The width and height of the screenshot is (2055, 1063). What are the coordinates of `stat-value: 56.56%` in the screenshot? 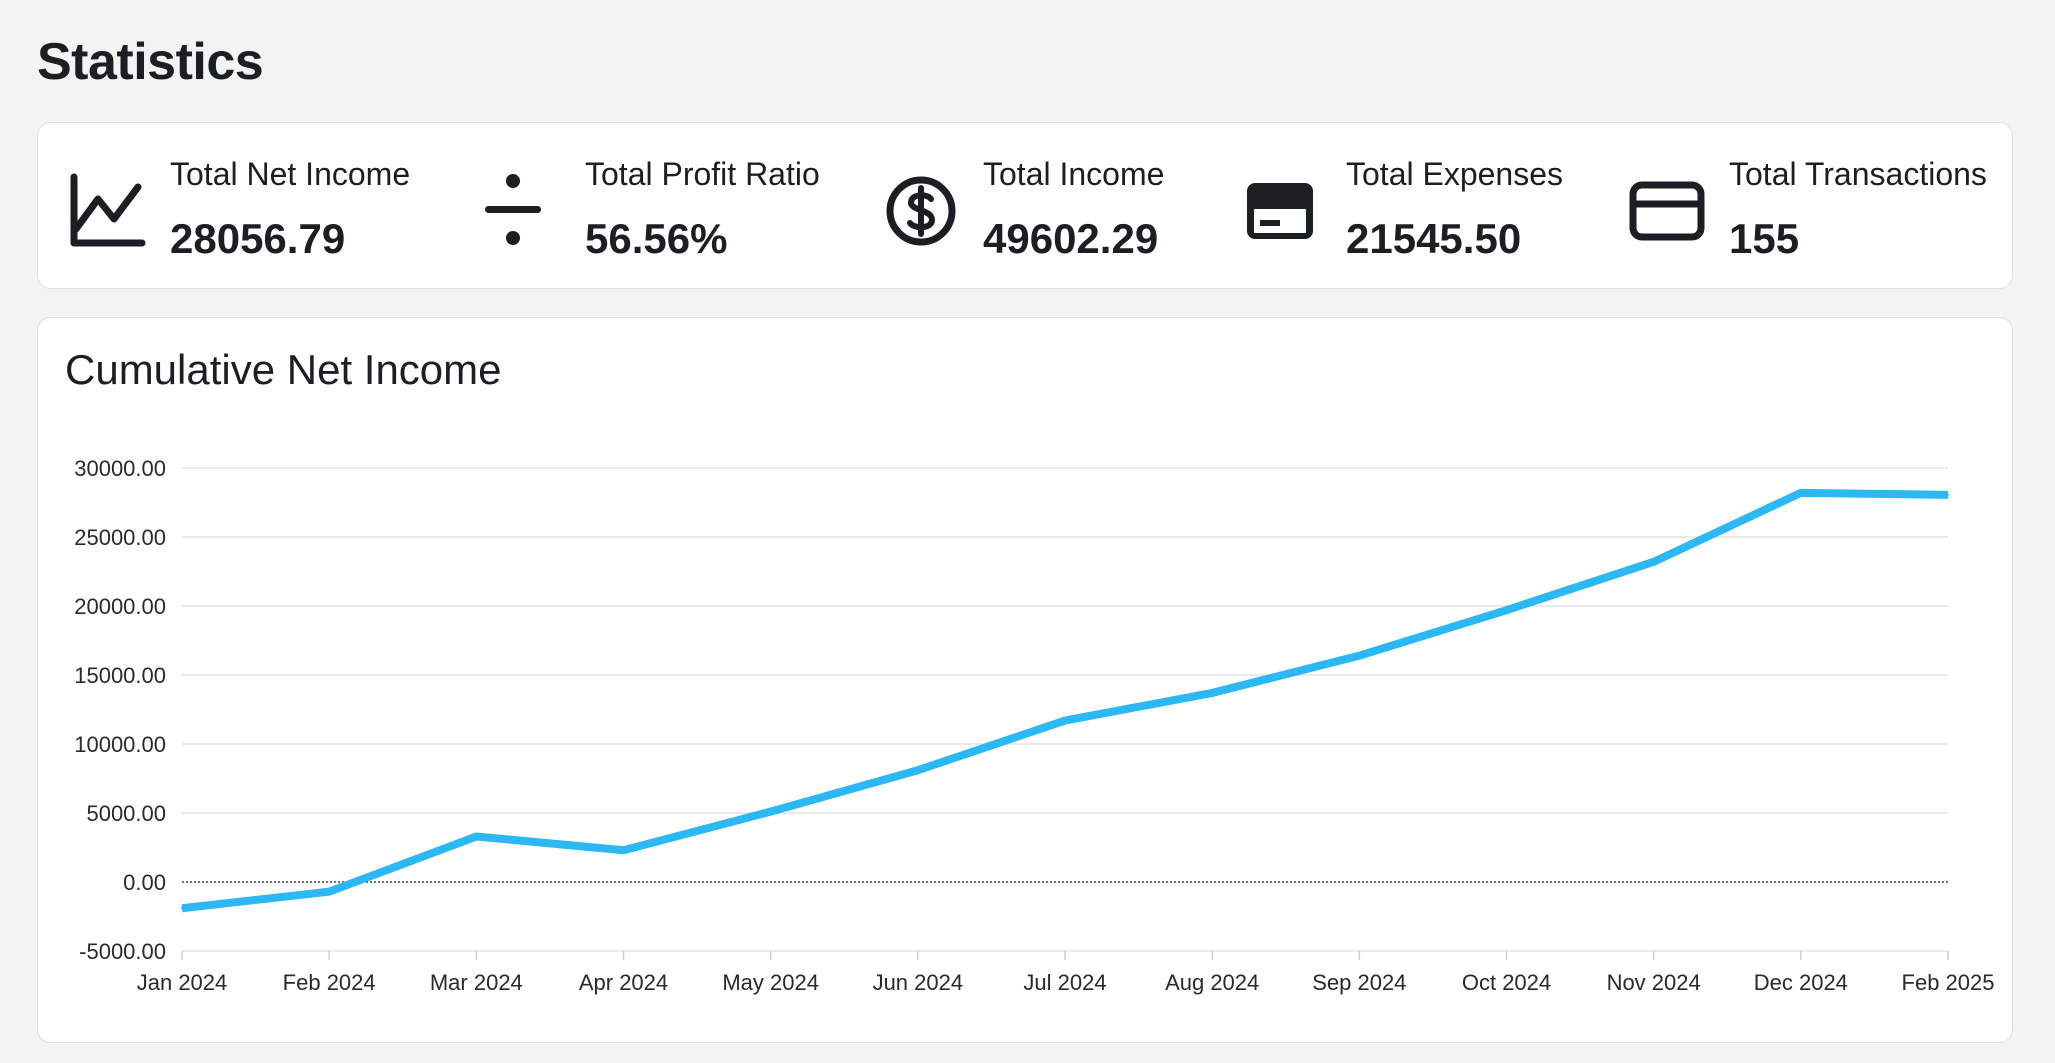 It's located at (656, 238).